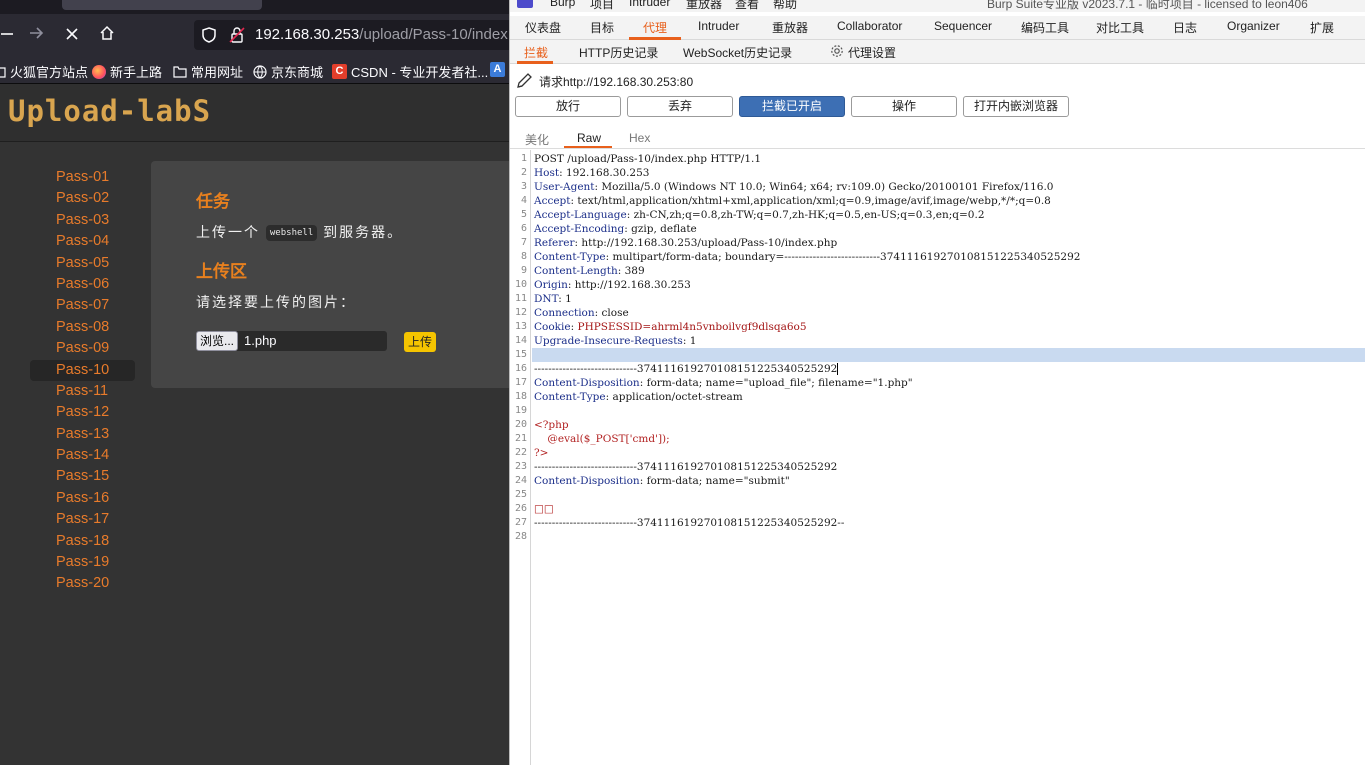  Describe the element at coordinates (523, 172) in the screenshot. I see `line-number: 2` at that location.